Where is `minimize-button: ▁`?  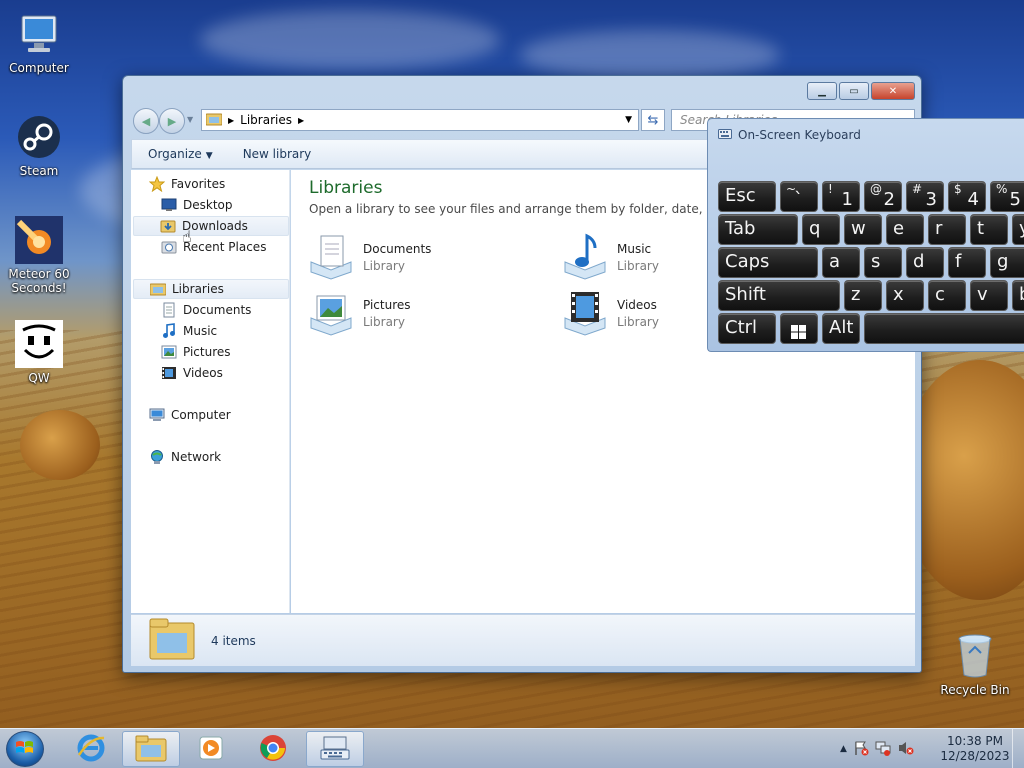
minimize-button: ▁ is located at coordinates (822, 91).